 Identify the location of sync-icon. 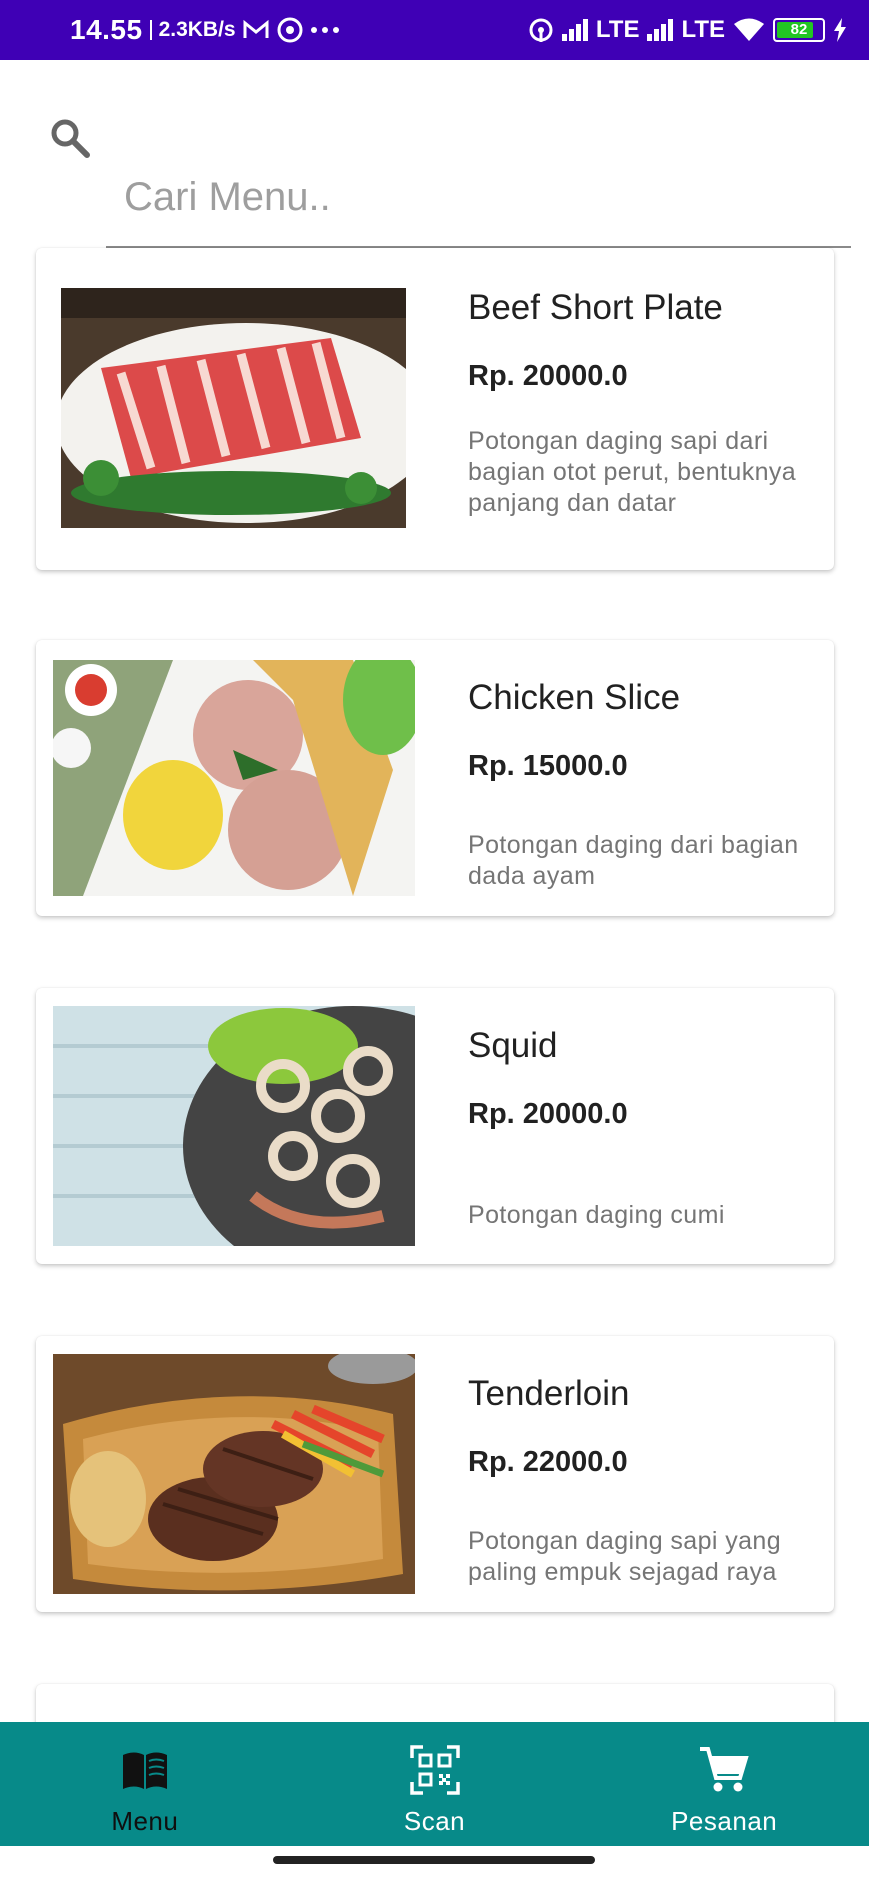
(290, 30).